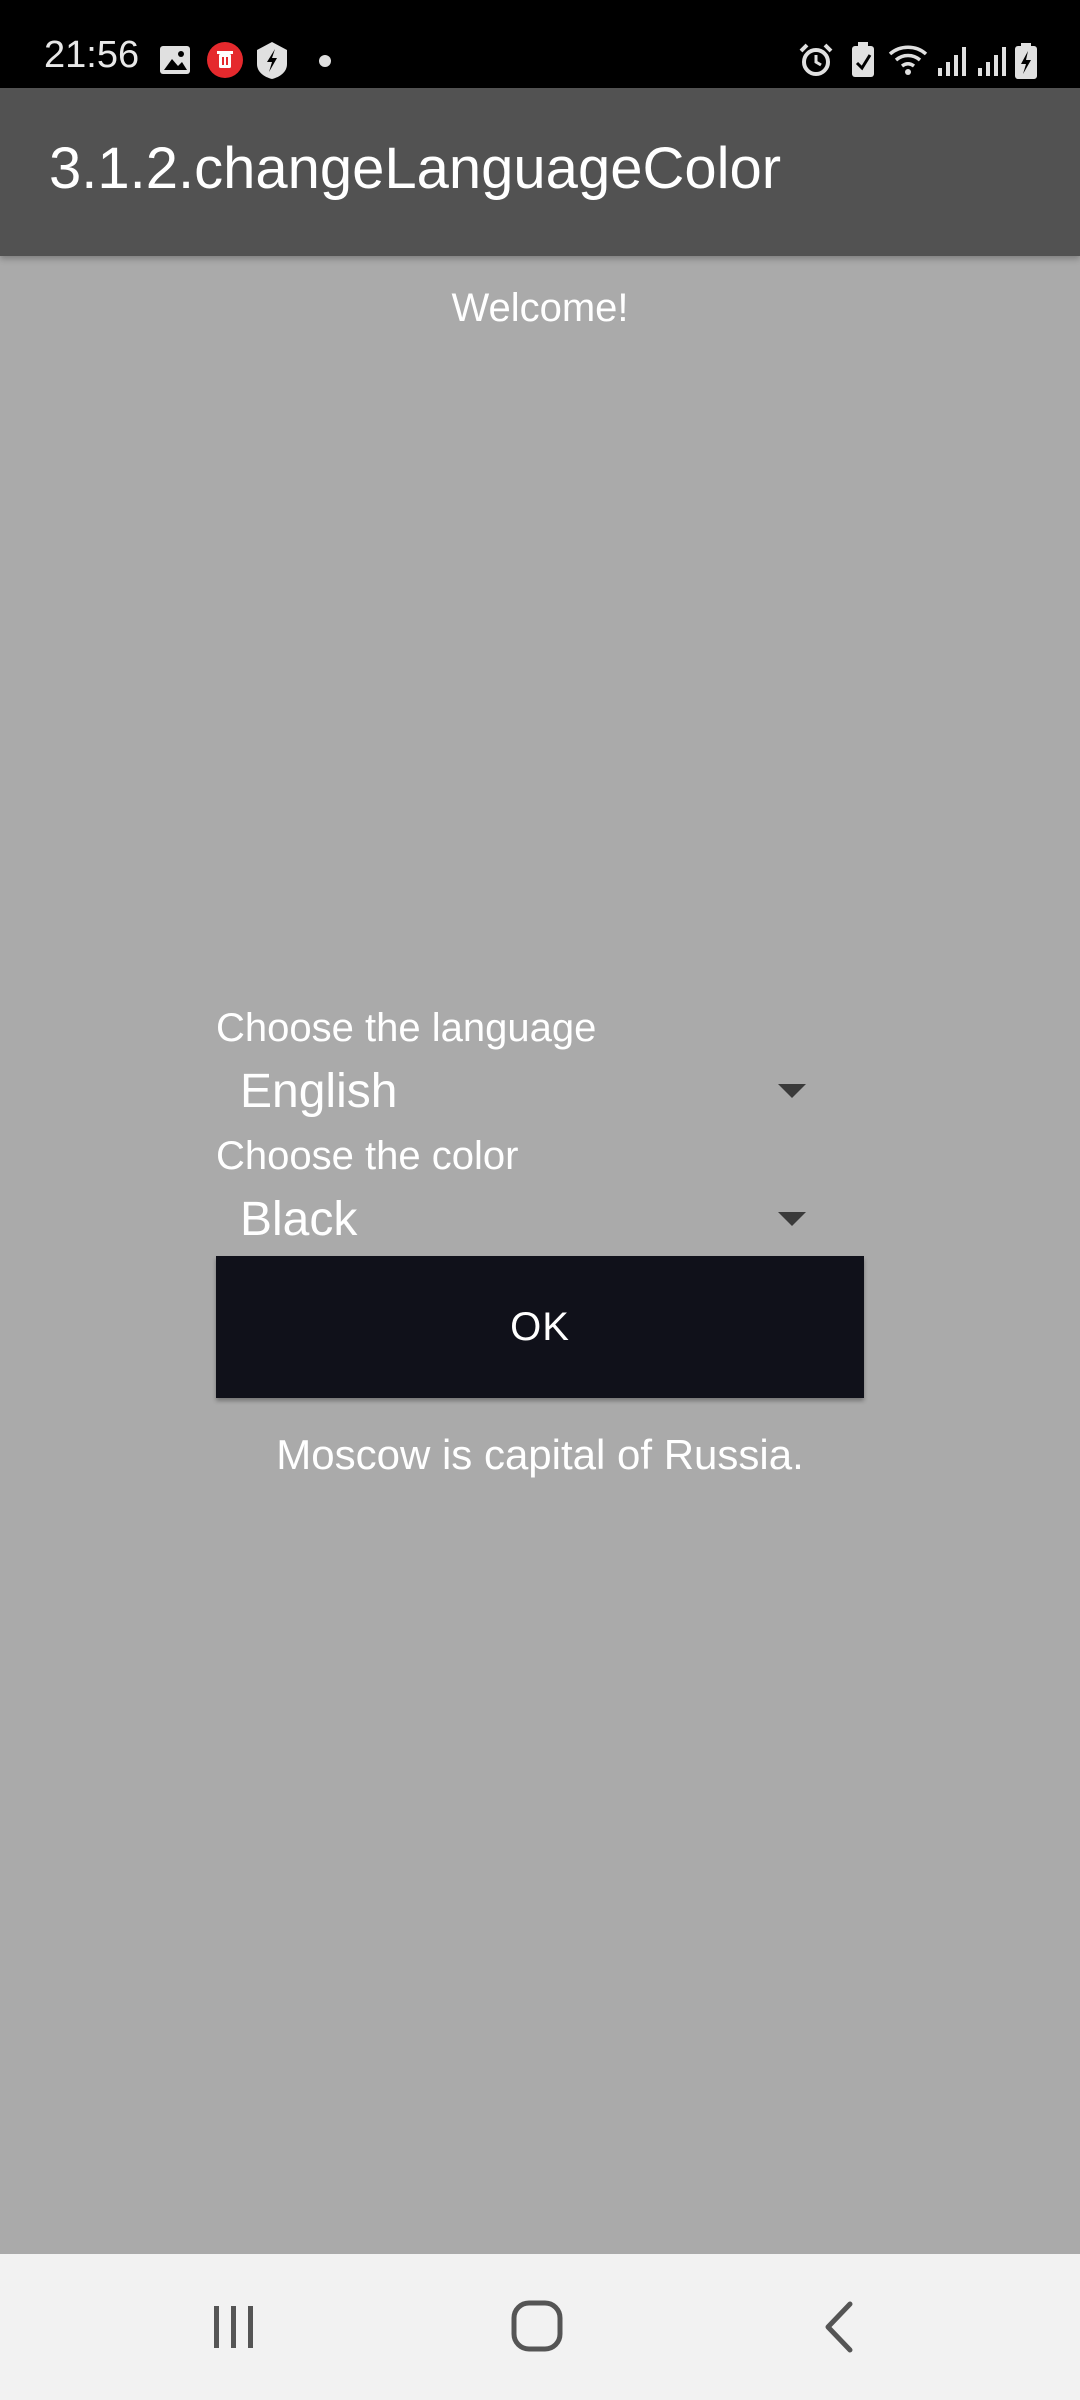 Image resolution: width=1080 pixels, height=2400 pixels. Describe the element at coordinates (537, 2327) in the screenshot. I see `home-icon` at that location.